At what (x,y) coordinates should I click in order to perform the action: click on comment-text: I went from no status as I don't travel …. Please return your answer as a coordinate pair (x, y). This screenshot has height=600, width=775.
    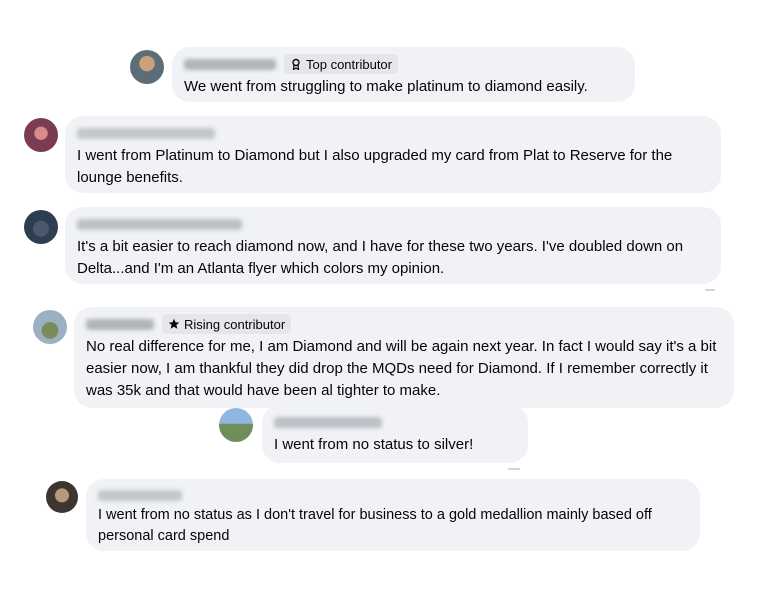
    Looking at the image, I should click on (375, 525).